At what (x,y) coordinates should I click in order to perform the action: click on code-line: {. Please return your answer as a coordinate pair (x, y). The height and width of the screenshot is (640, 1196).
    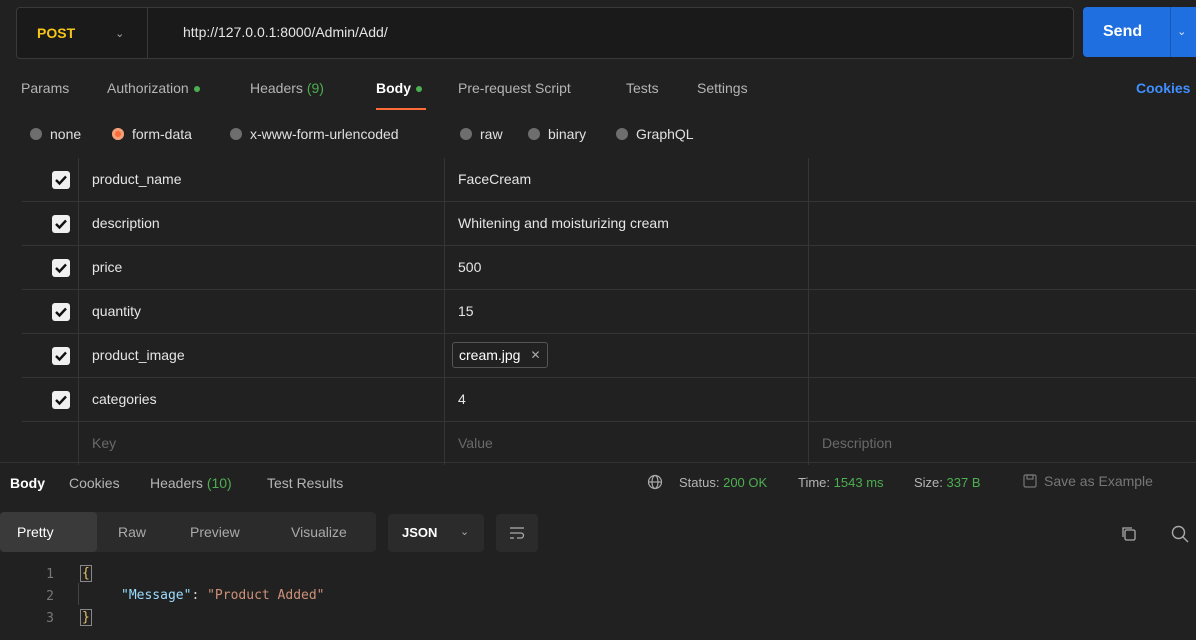
    Looking at the image, I should click on (86, 573).